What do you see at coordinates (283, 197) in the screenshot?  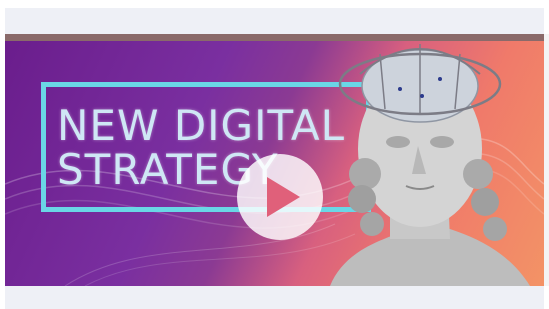 I see `play-icon` at bounding box center [283, 197].